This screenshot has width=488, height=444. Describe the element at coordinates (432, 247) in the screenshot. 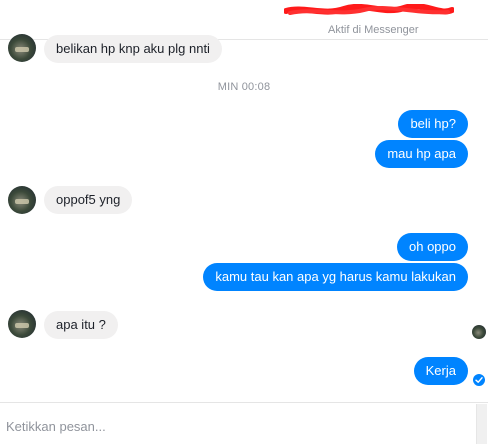

I see `outgoing-message: oh oppo` at that location.